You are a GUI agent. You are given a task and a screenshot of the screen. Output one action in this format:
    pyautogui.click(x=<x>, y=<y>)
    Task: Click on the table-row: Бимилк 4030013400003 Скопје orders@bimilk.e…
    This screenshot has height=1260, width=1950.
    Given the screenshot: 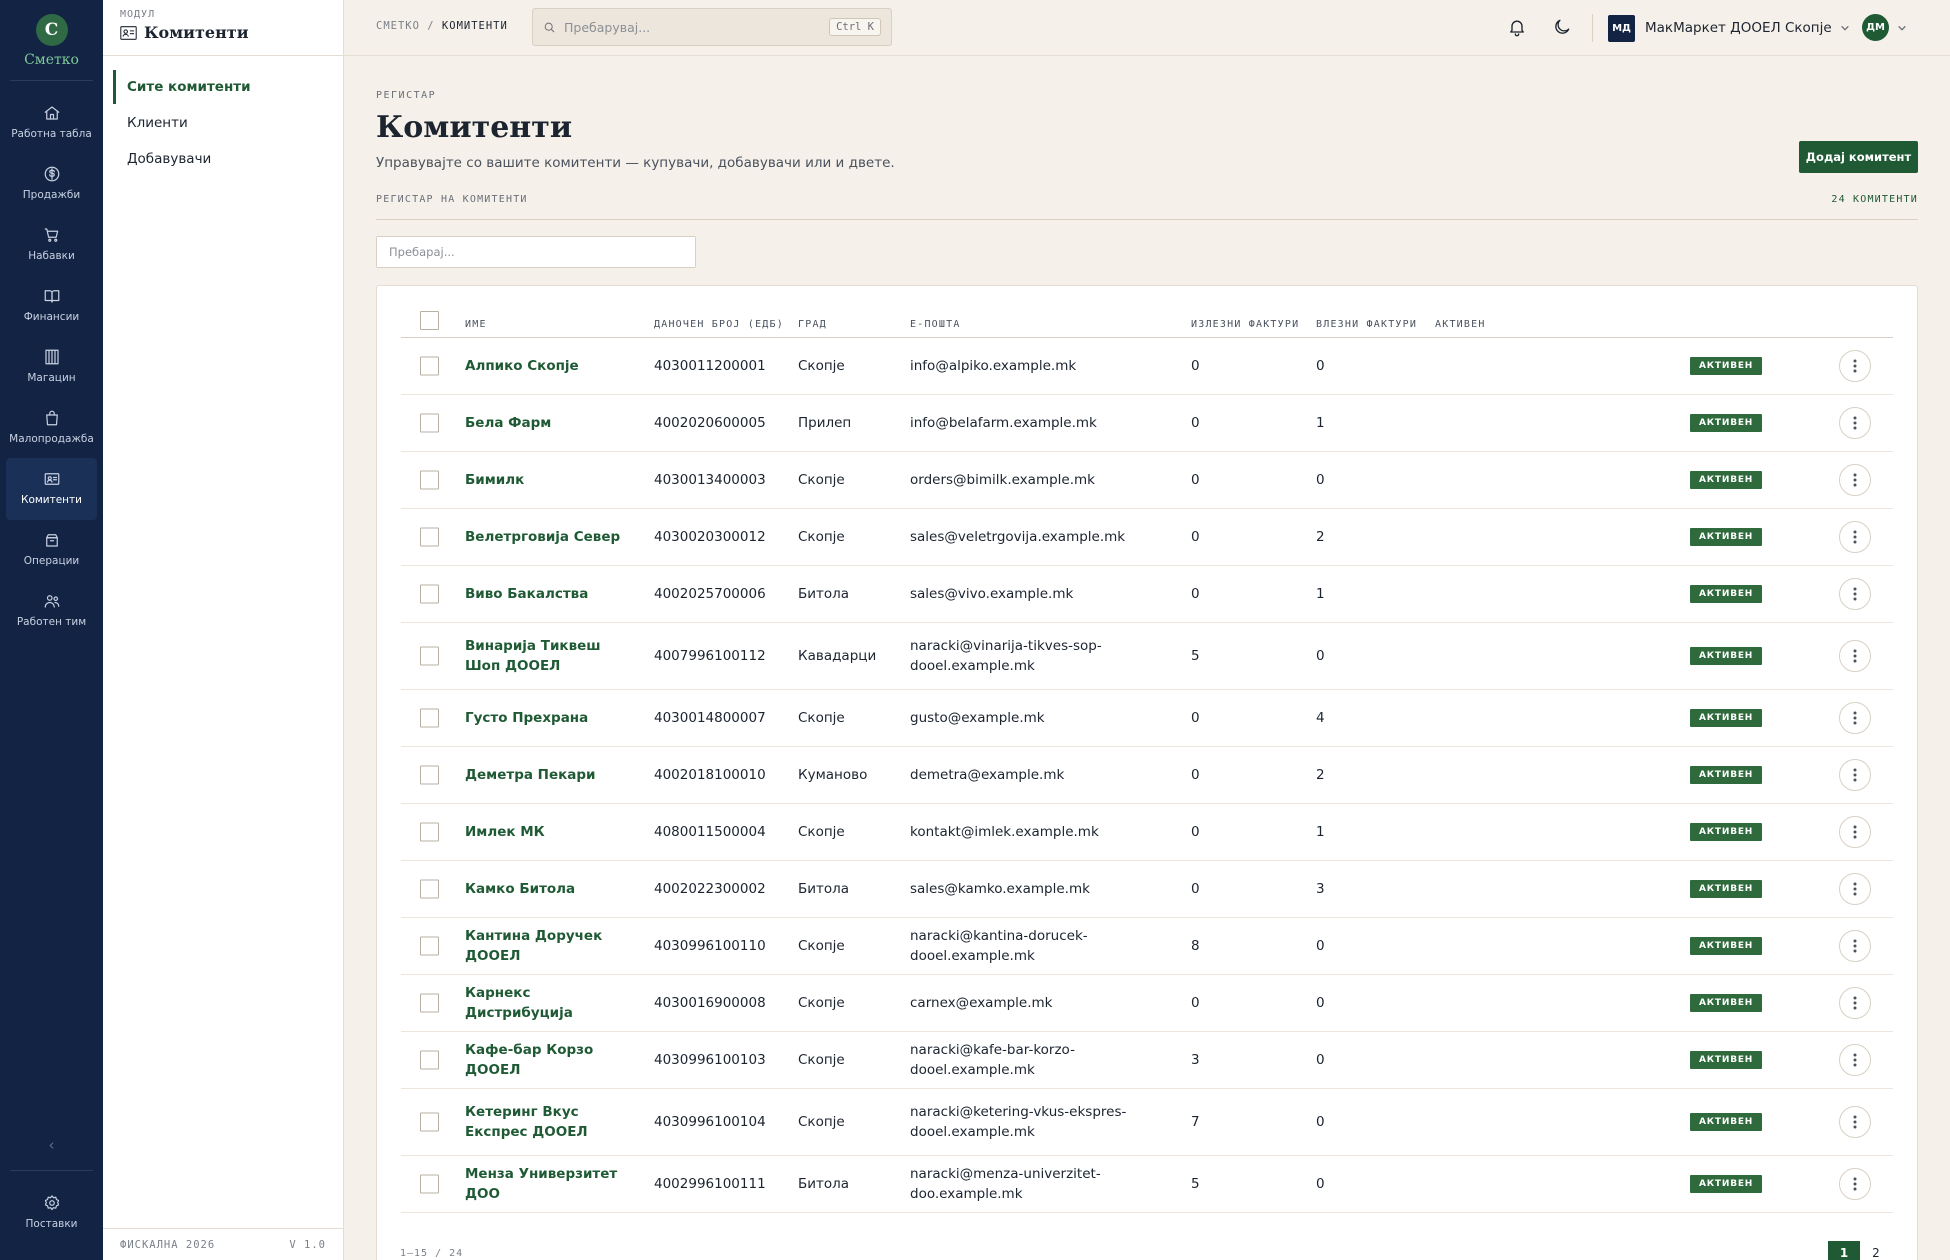 What is the action you would take?
    pyautogui.click(x=1147, y=480)
    